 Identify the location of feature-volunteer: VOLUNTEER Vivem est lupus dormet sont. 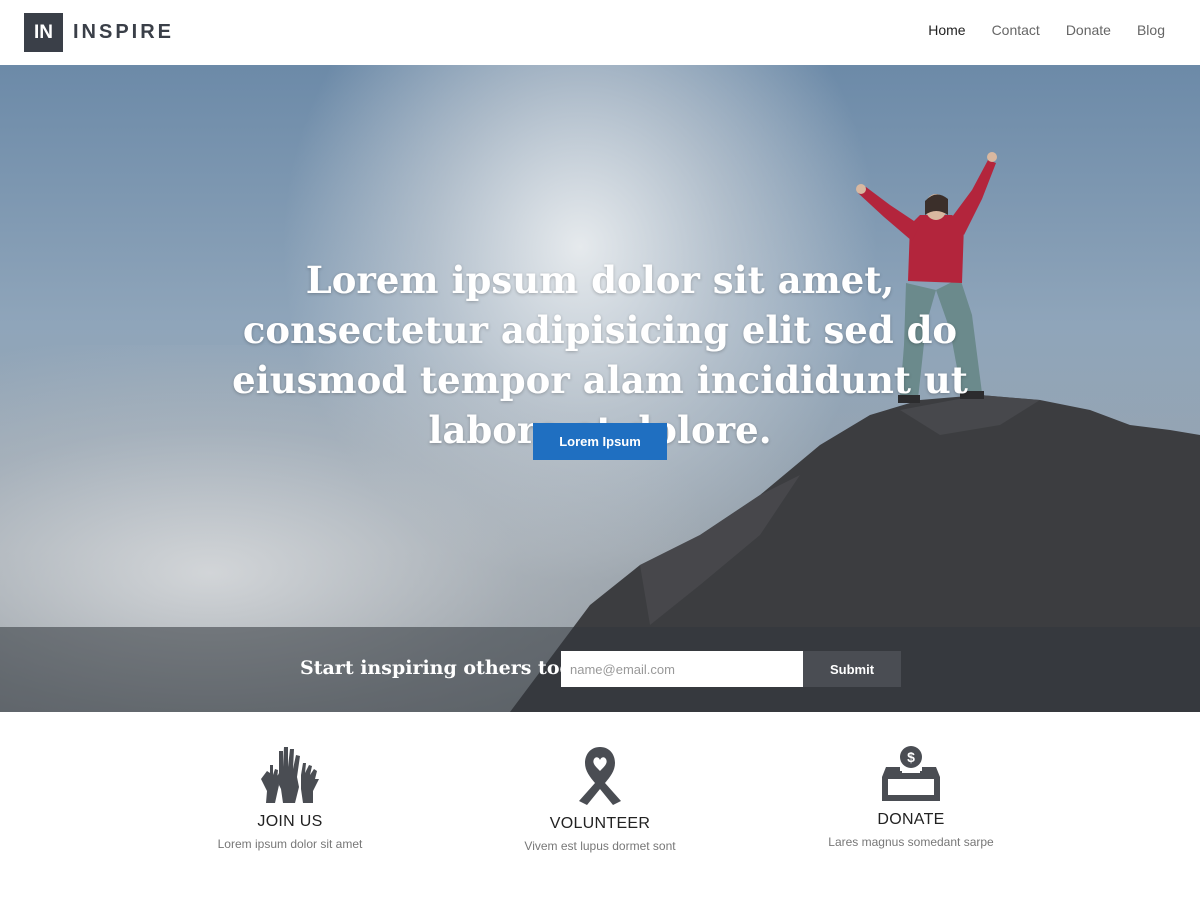
(600, 799).